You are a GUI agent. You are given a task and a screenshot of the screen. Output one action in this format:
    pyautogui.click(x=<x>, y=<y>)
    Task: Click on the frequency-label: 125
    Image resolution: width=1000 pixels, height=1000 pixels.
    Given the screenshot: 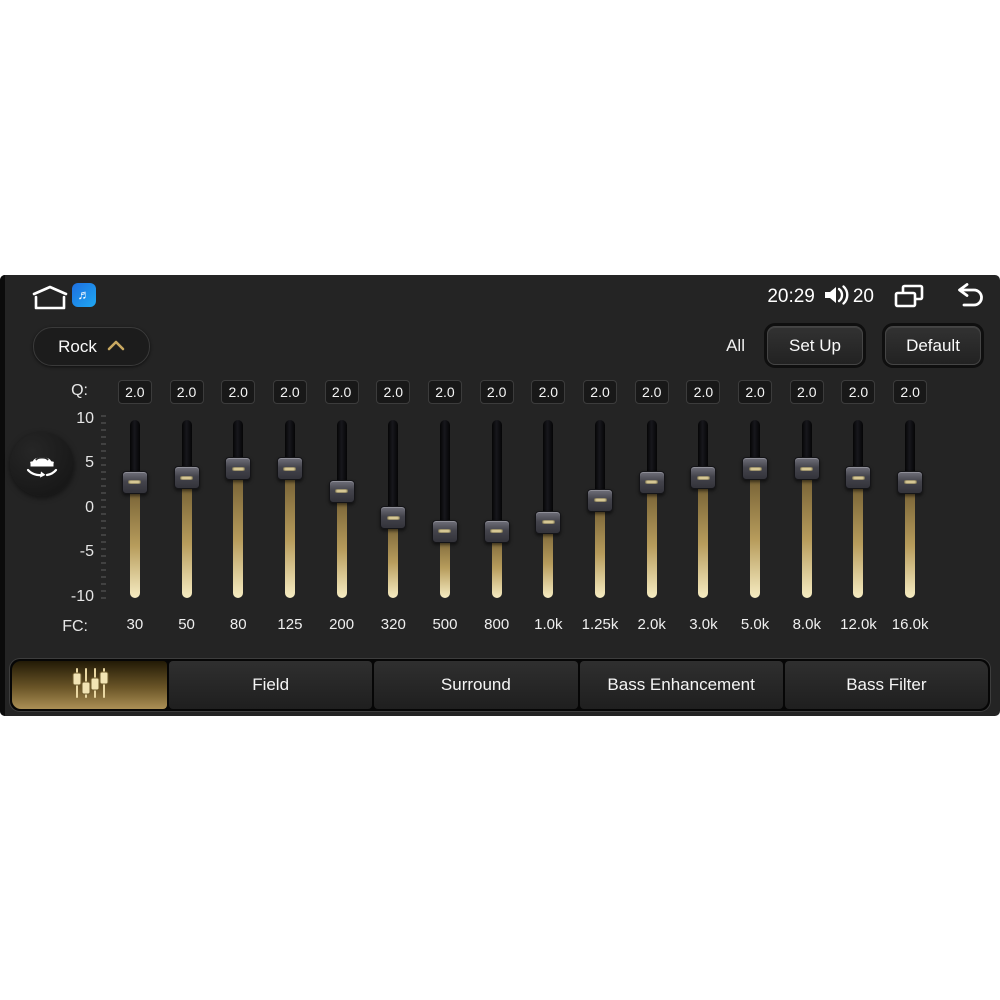 What is the action you would take?
    pyautogui.click(x=290, y=624)
    